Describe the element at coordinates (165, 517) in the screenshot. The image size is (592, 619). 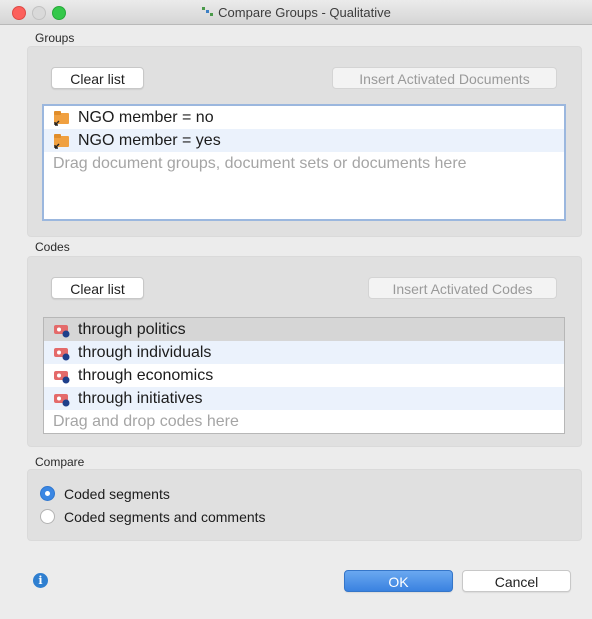
I see `radio-label: Coded segments and comments` at that location.